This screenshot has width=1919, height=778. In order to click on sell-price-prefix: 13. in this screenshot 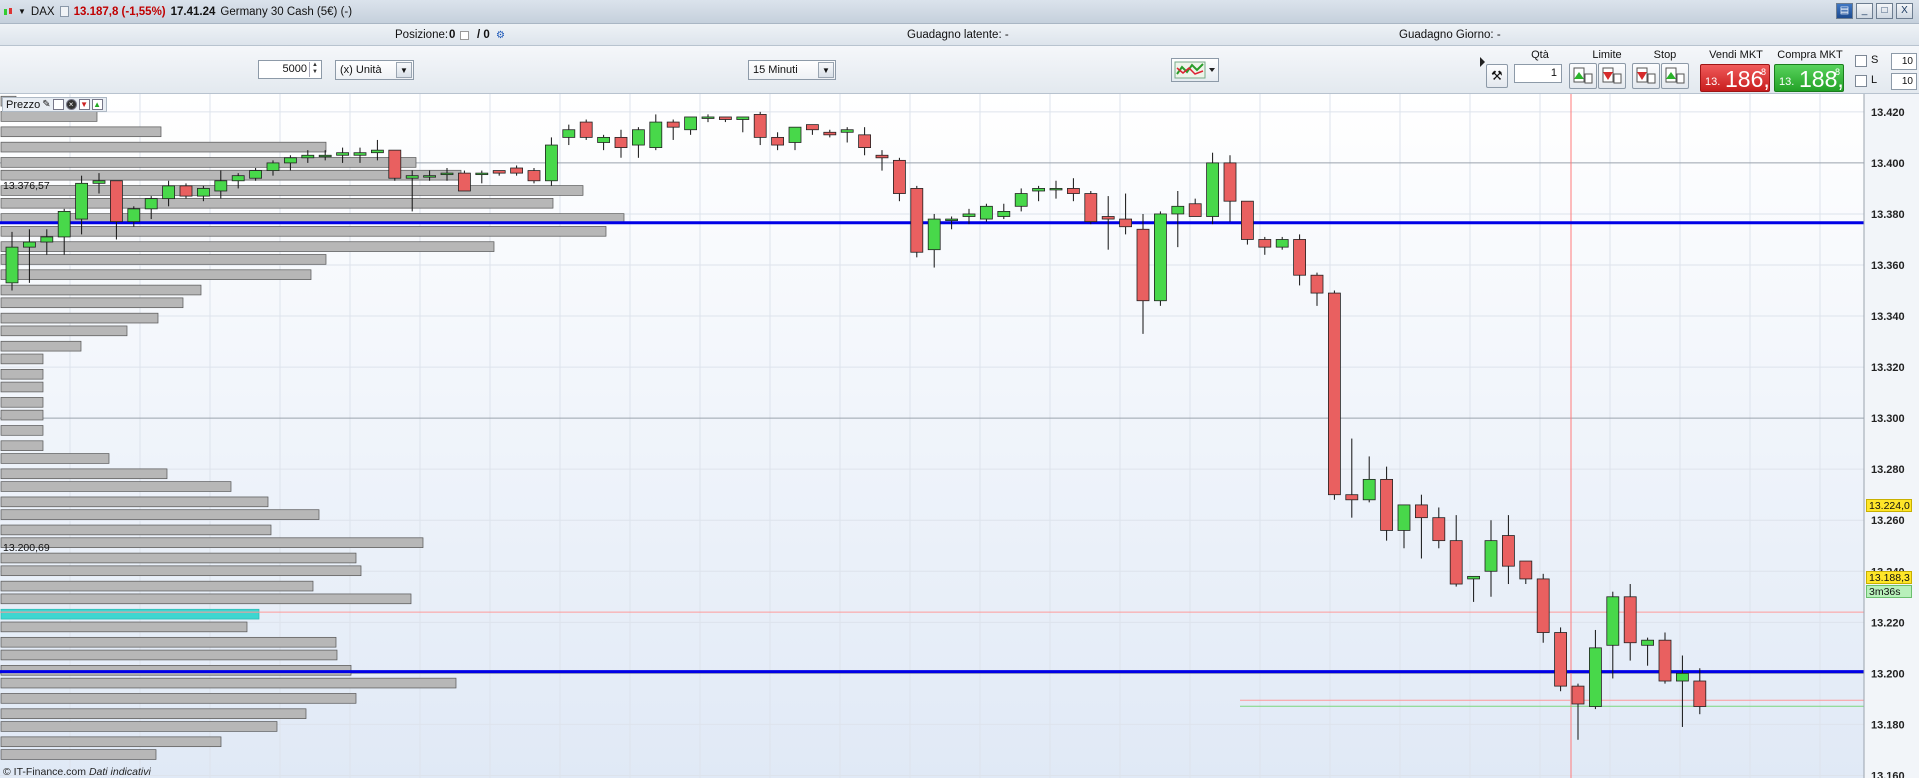, I will do `click(1713, 82)`.